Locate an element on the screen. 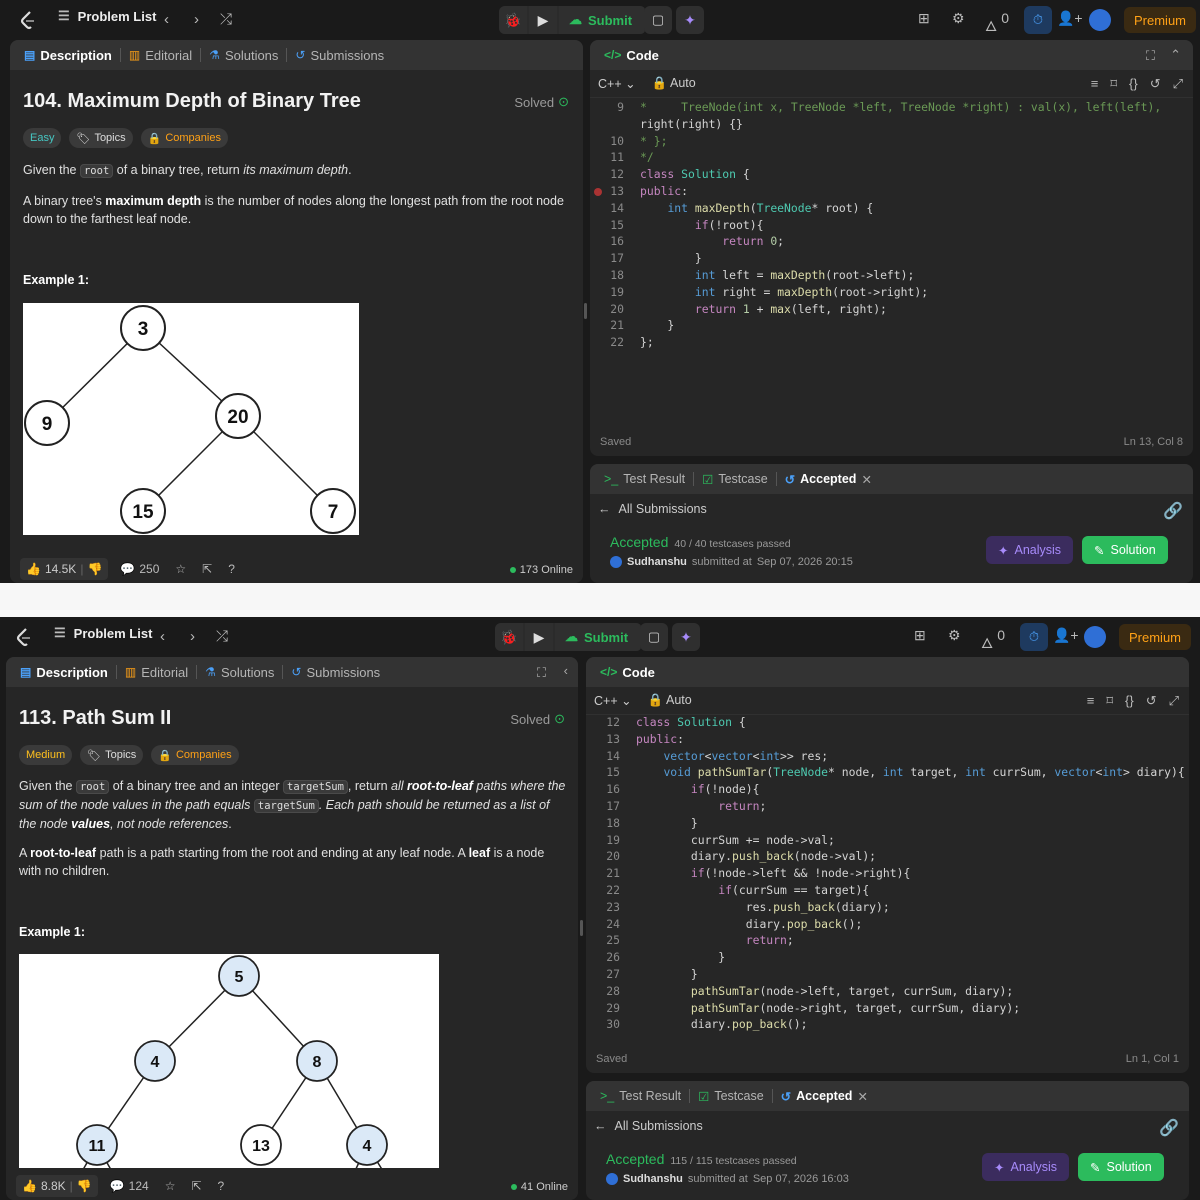 This screenshot has height=1200, width=1200. breakpoint-dot is located at coordinates (598, 192).